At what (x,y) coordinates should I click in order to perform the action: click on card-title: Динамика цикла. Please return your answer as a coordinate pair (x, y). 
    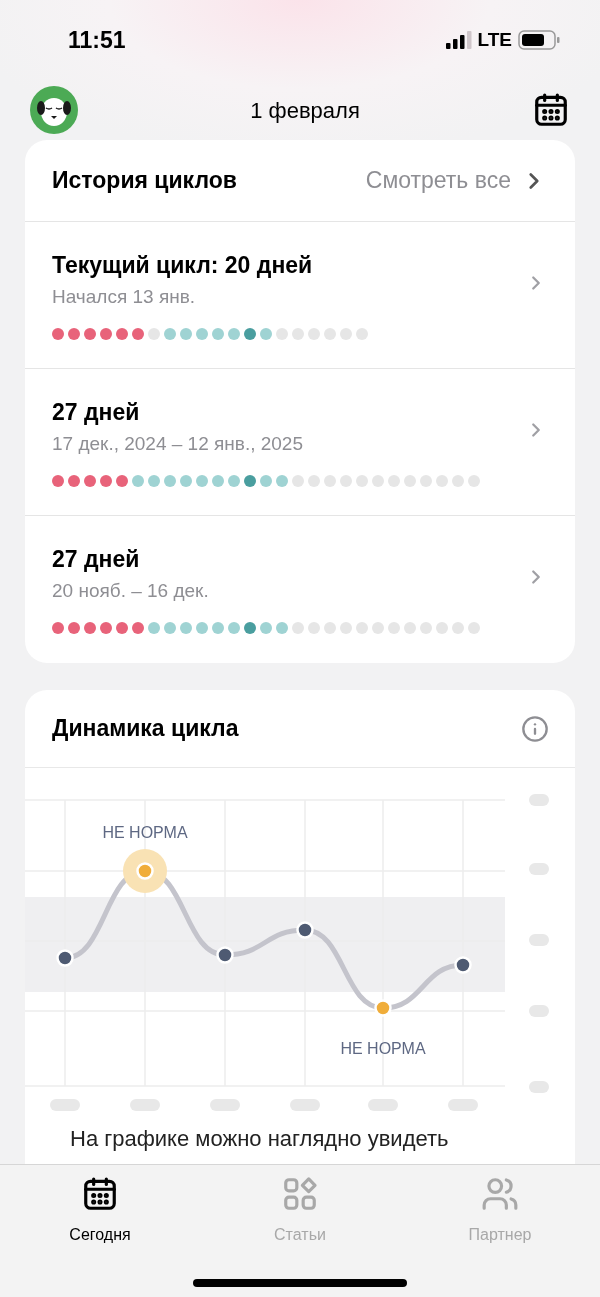
    Looking at the image, I should click on (145, 729).